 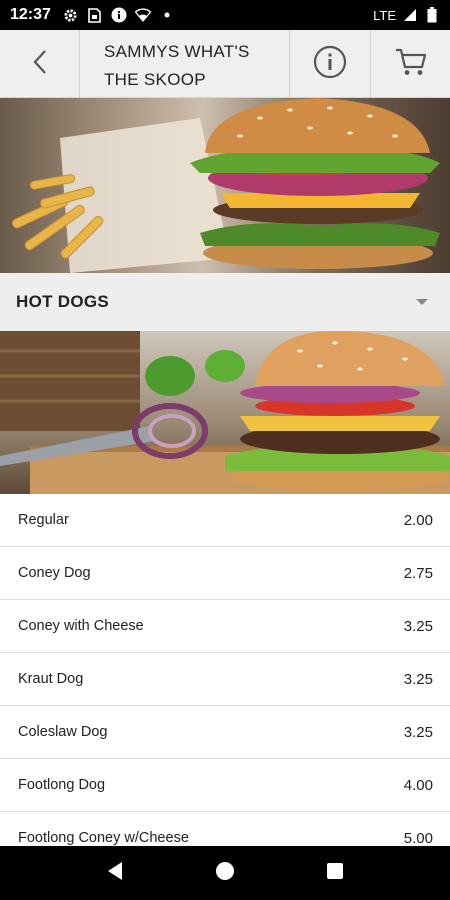 I want to click on item-price: 4.00, so click(x=418, y=785).